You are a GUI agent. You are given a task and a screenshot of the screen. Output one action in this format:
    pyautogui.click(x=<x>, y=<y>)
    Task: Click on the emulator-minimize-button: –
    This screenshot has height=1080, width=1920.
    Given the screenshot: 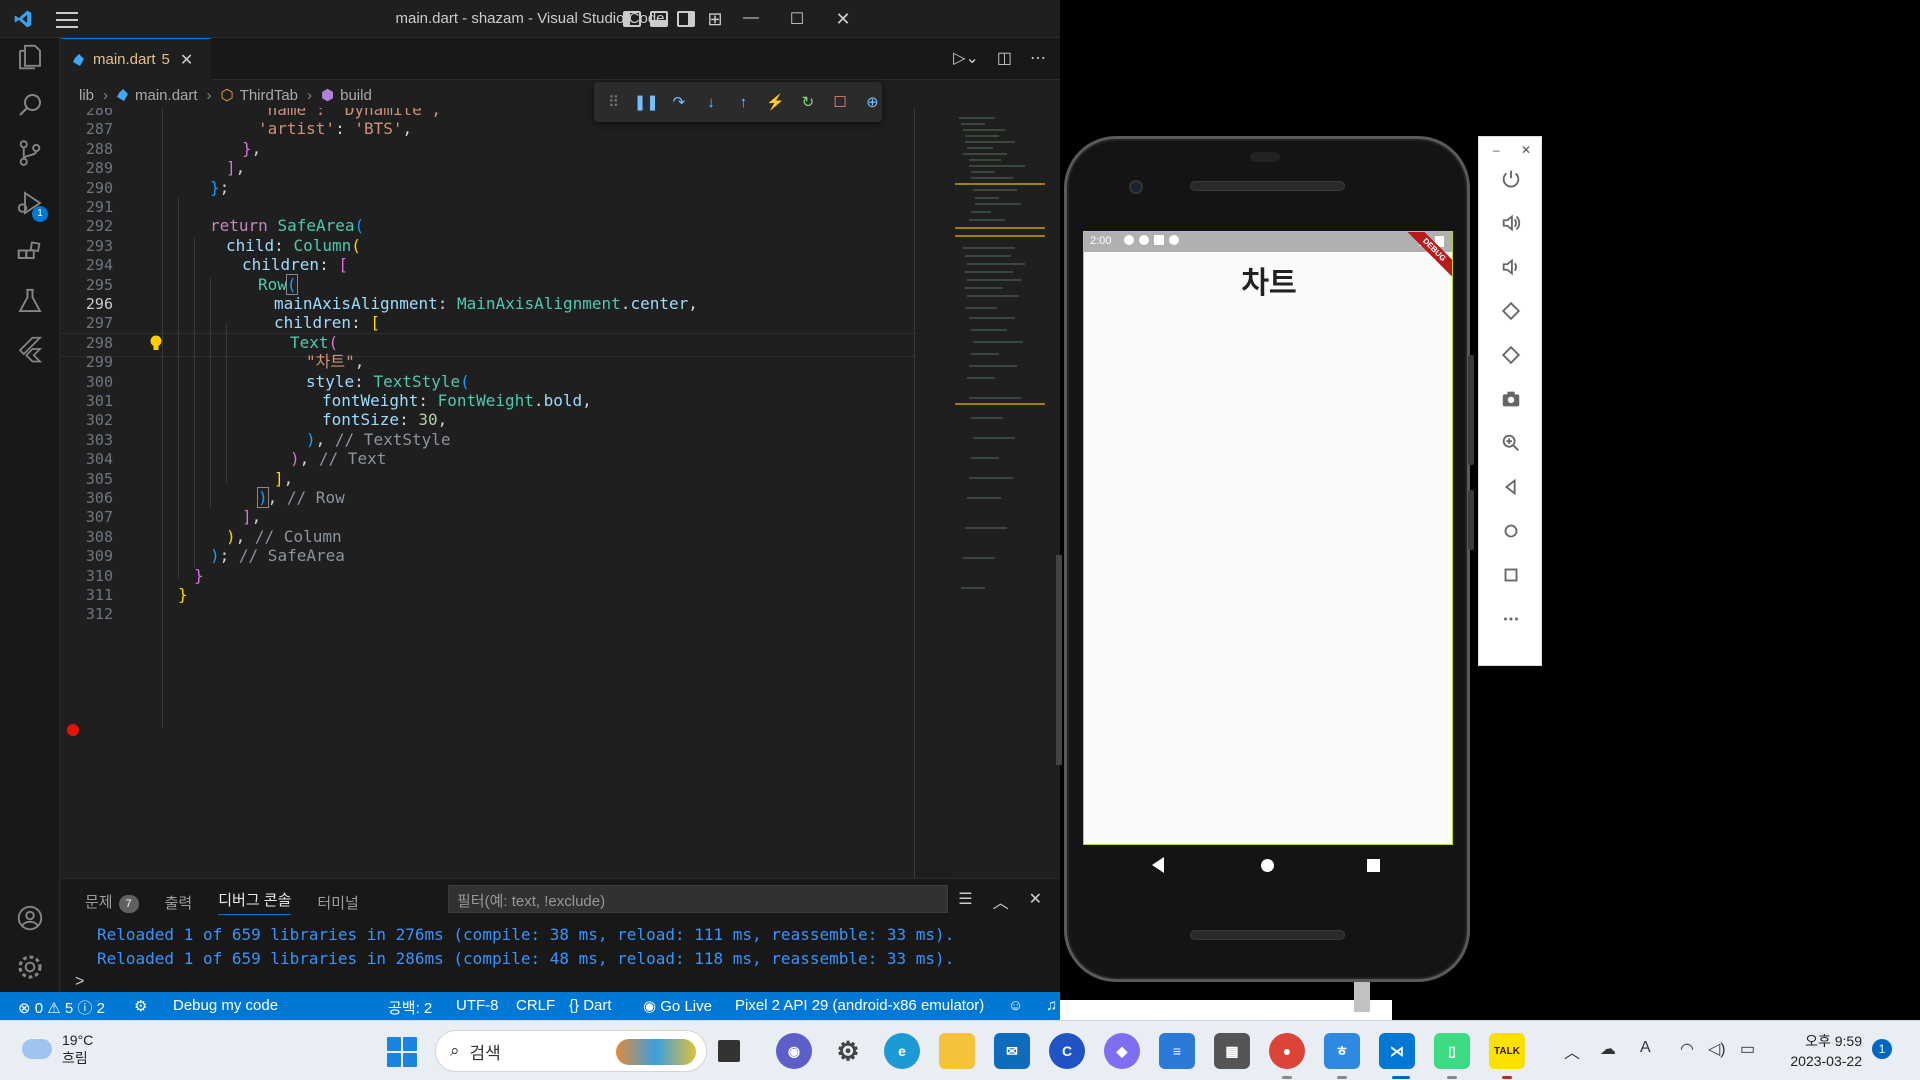 What is the action you would take?
    pyautogui.click(x=1496, y=150)
    